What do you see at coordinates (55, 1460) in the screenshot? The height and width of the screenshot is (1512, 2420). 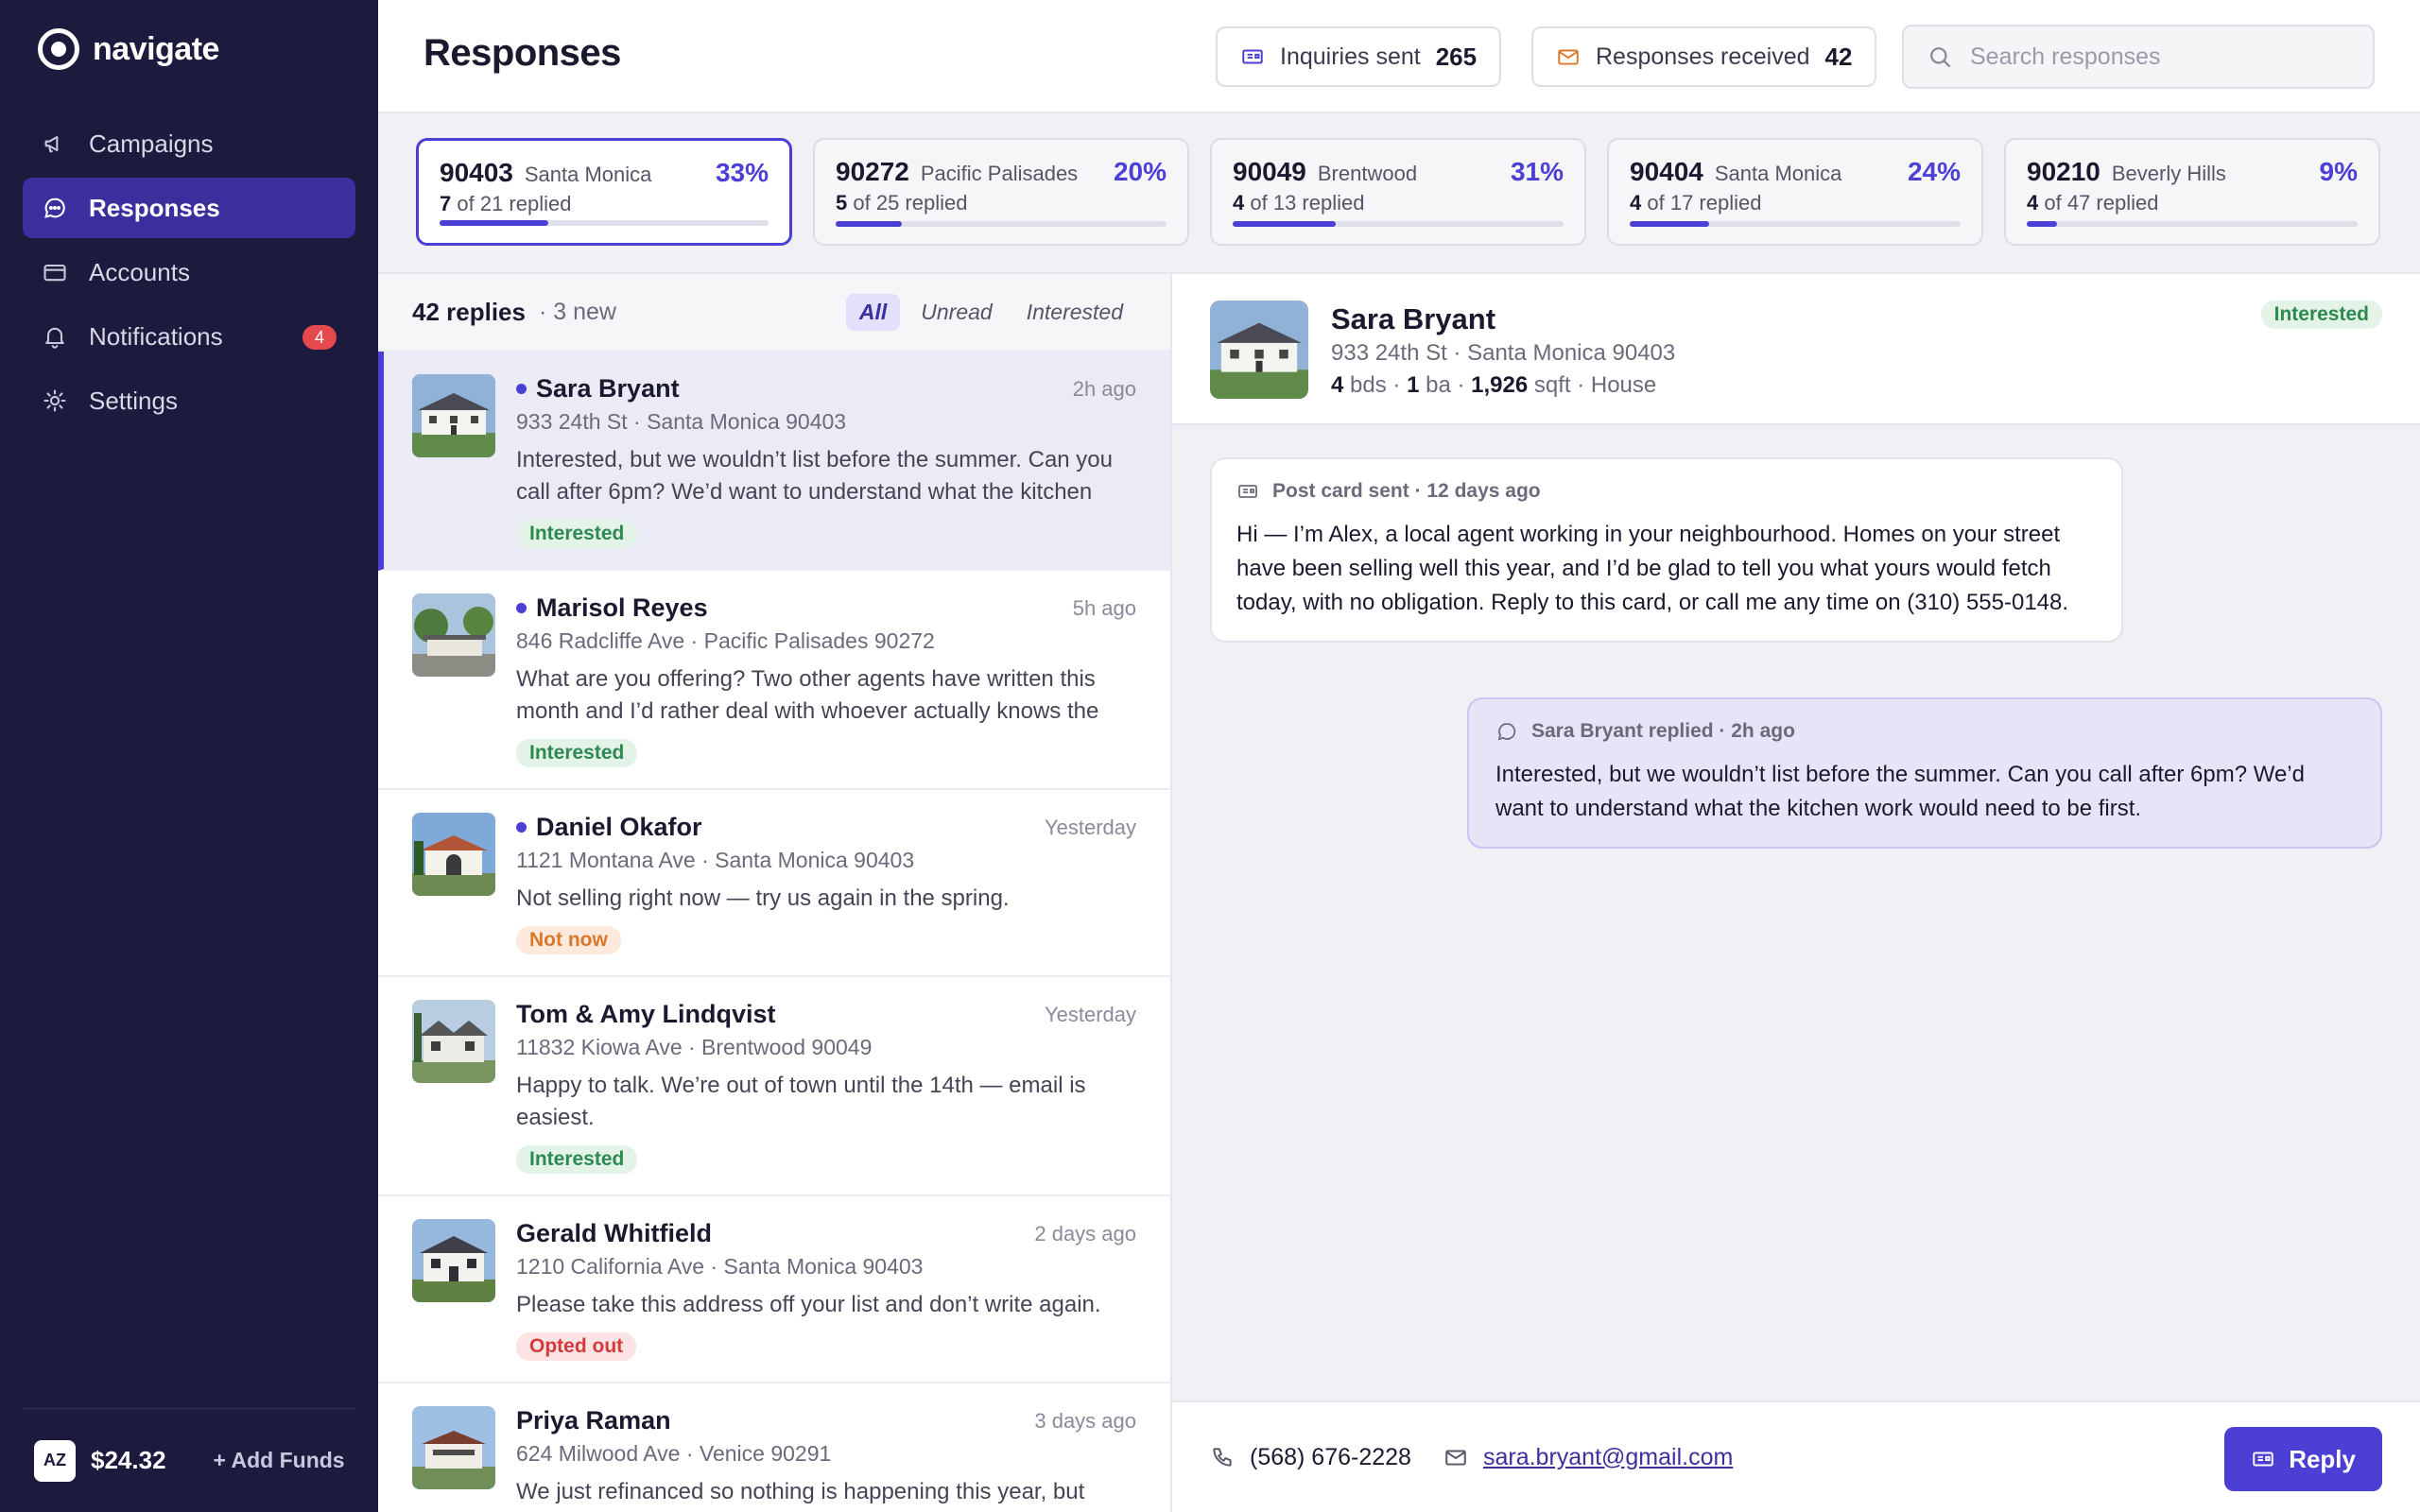 I see `avatar: AZ` at bounding box center [55, 1460].